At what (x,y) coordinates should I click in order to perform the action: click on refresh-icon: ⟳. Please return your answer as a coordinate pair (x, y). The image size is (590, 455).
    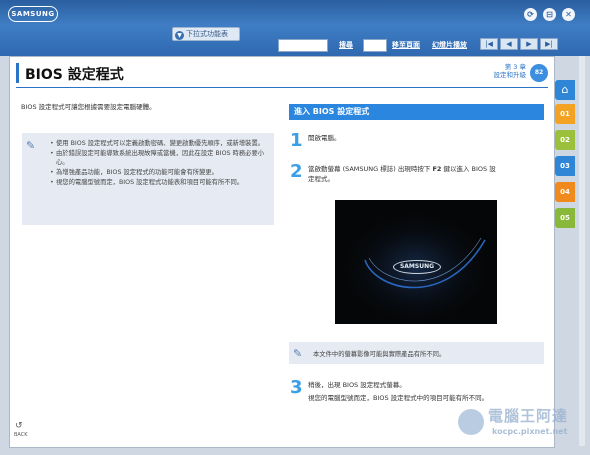
    Looking at the image, I should click on (530, 14).